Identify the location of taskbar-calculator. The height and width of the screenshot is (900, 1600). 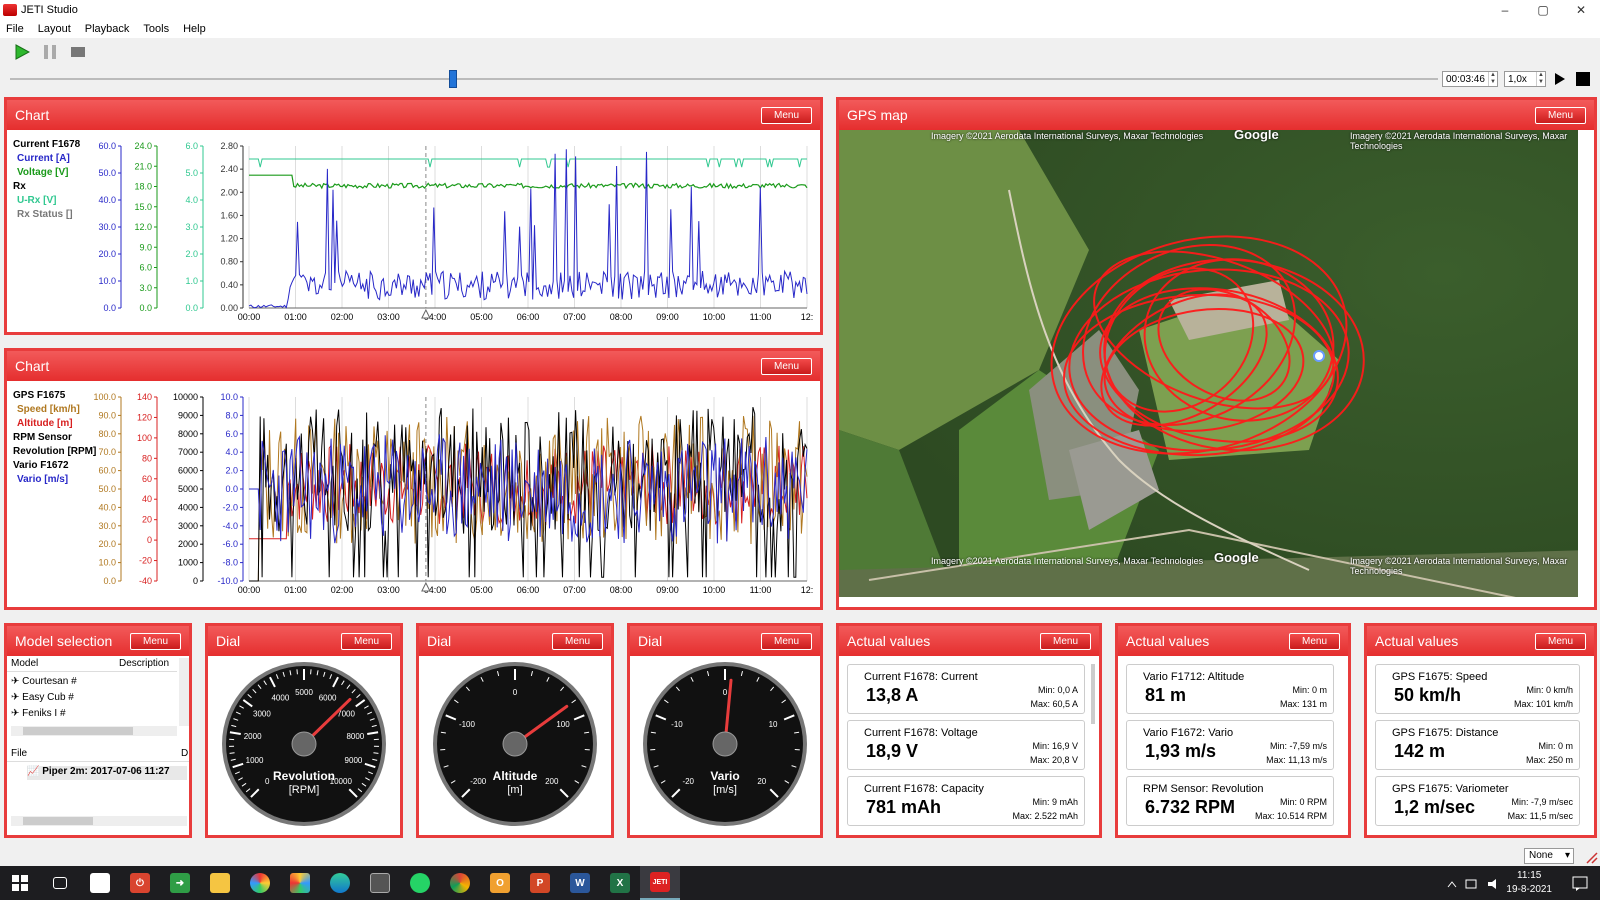
(380, 883).